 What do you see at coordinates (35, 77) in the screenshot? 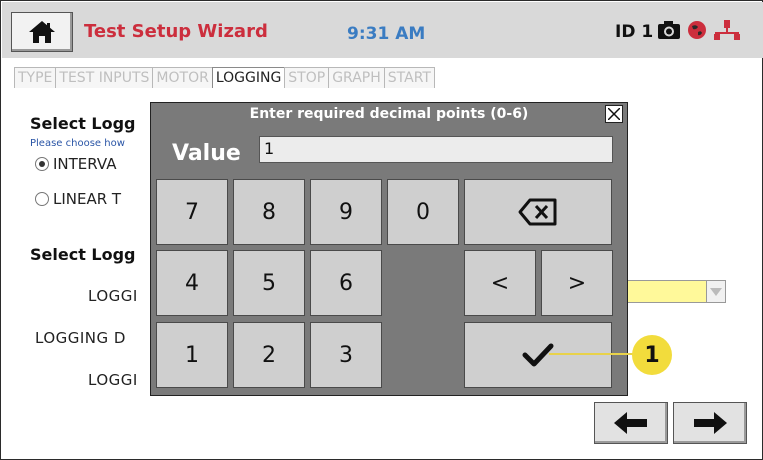
I see `tab-type: TYPE` at bounding box center [35, 77].